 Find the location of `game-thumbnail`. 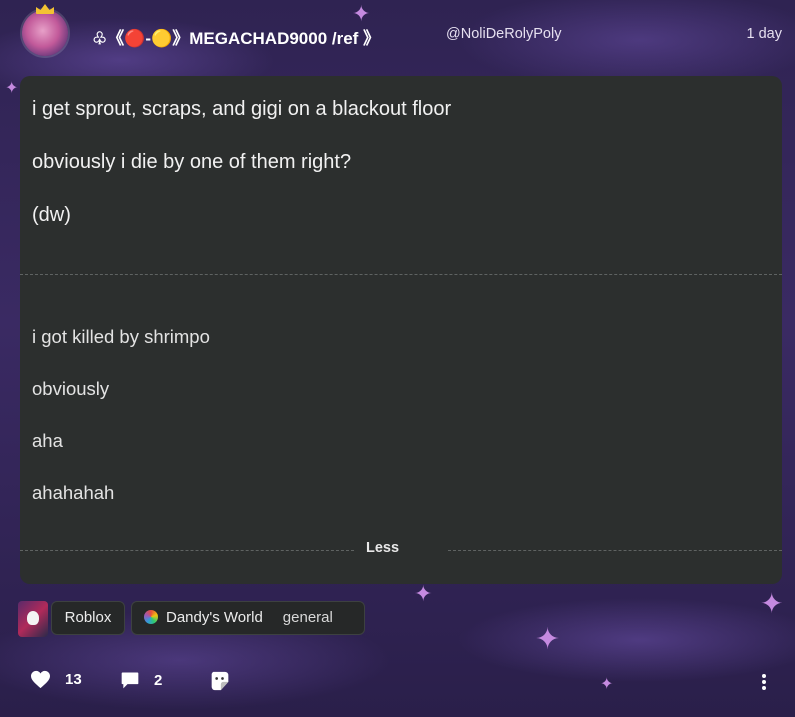

game-thumbnail is located at coordinates (33, 619).